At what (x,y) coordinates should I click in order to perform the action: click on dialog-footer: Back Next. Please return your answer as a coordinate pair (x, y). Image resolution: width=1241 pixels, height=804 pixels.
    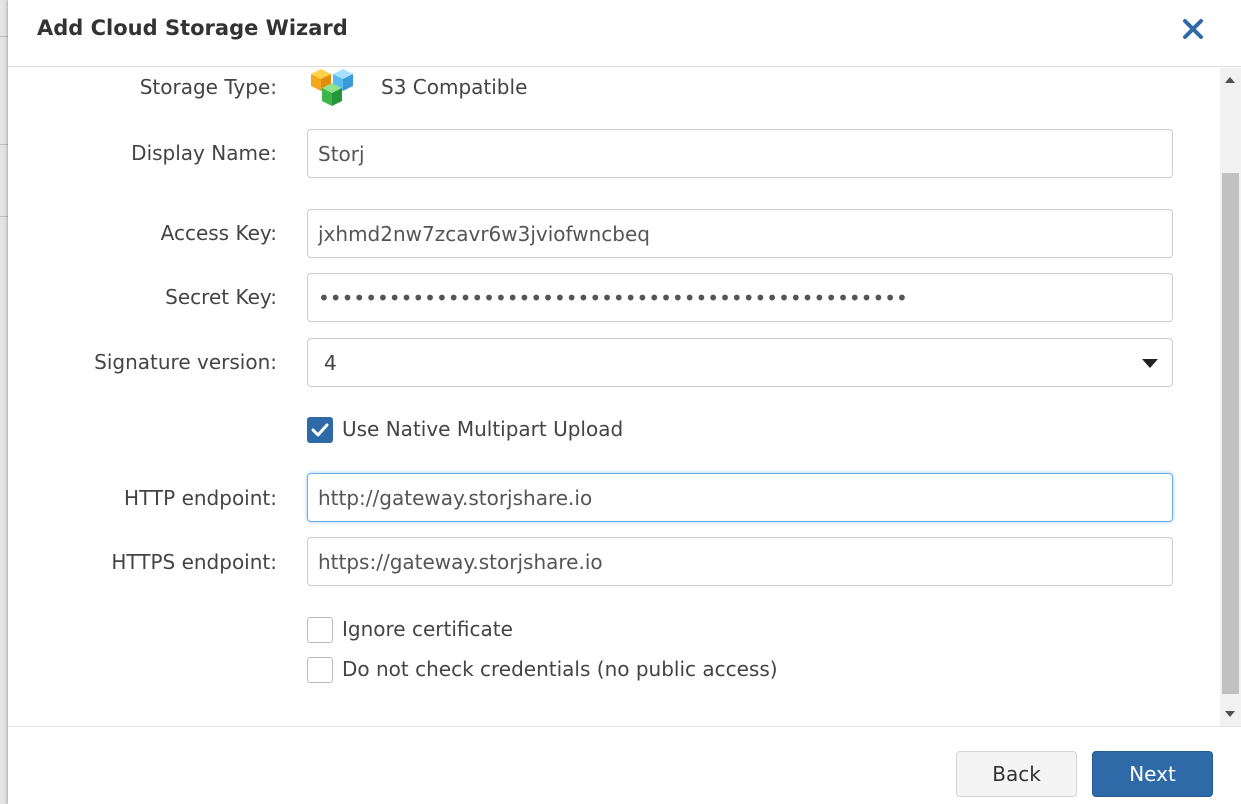
    Looking at the image, I should click on (624, 765).